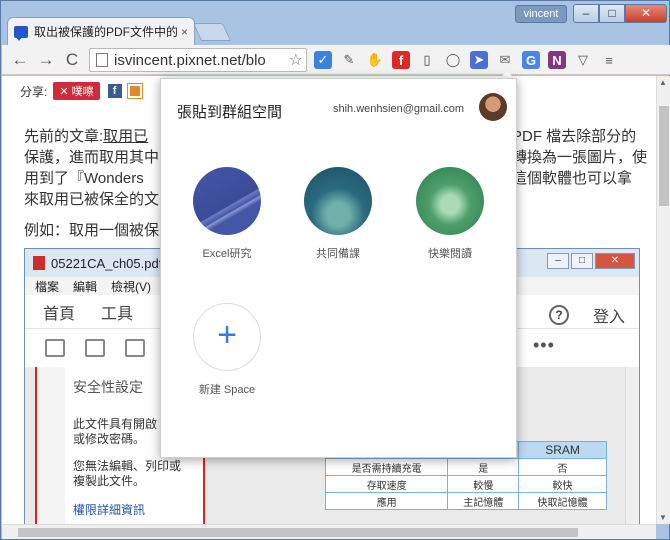 The width and height of the screenshot is (670, 540). What do you see at coordinates (450, 254) in the screenshot?
I see `space-label: 快樂閱讀` at bounding box center [450, 254].